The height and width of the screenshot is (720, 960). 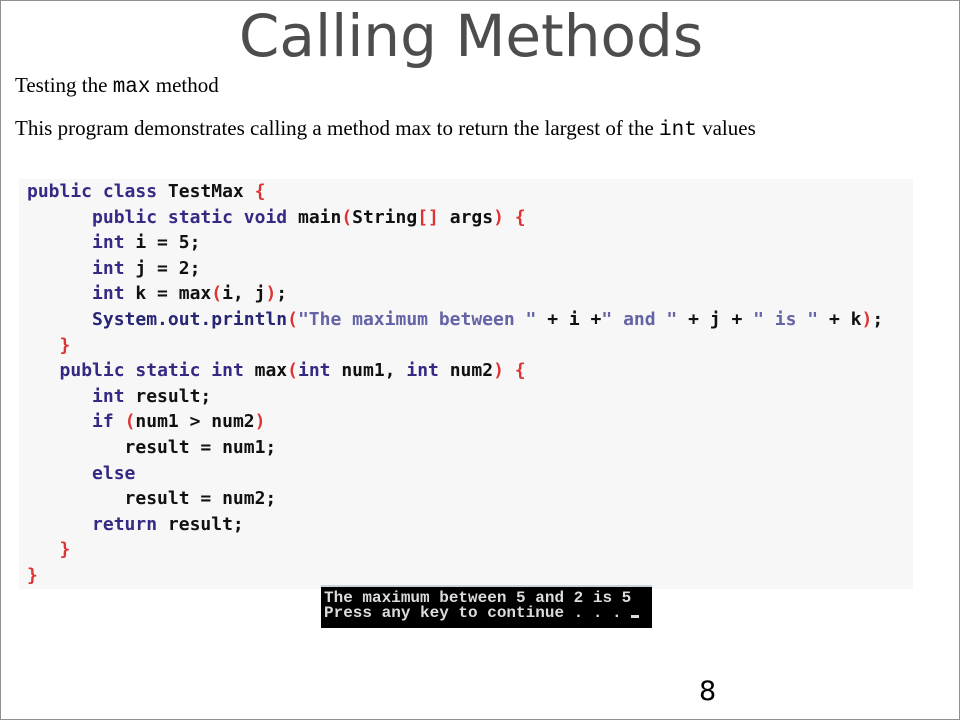 What do you see at coordinates (64, 85) in the screenshot?
I see `subtitle-text-before: Testing the` at bounding box center [64, 85].